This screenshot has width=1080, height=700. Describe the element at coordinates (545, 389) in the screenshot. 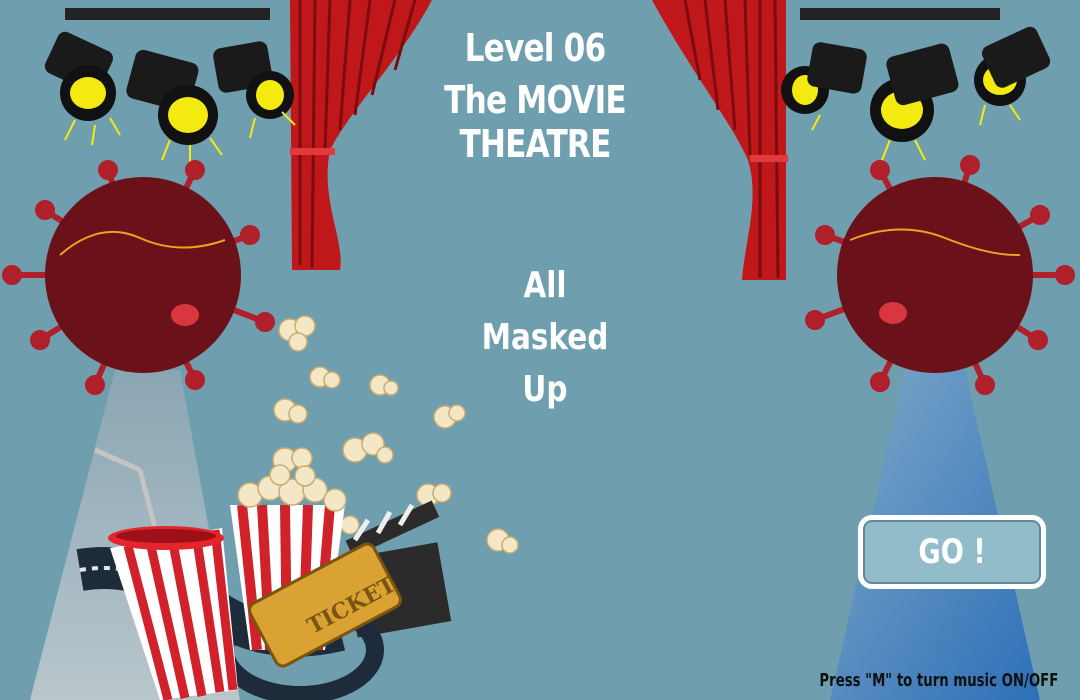

I see `subtitle-line: Up` at that location.